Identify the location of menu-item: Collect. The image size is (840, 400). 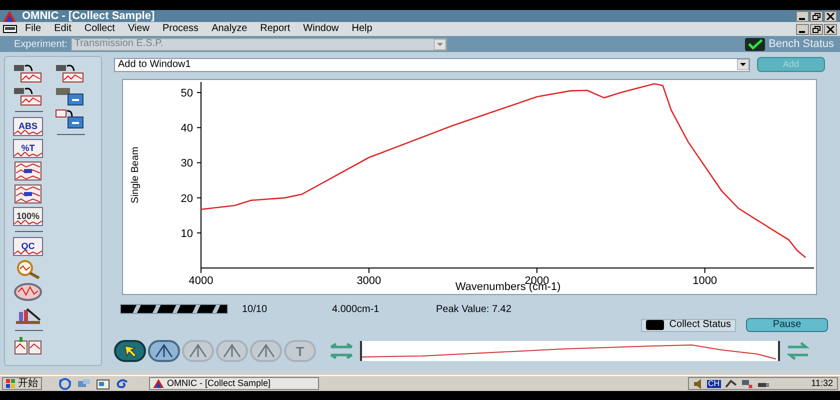
(99, 29).